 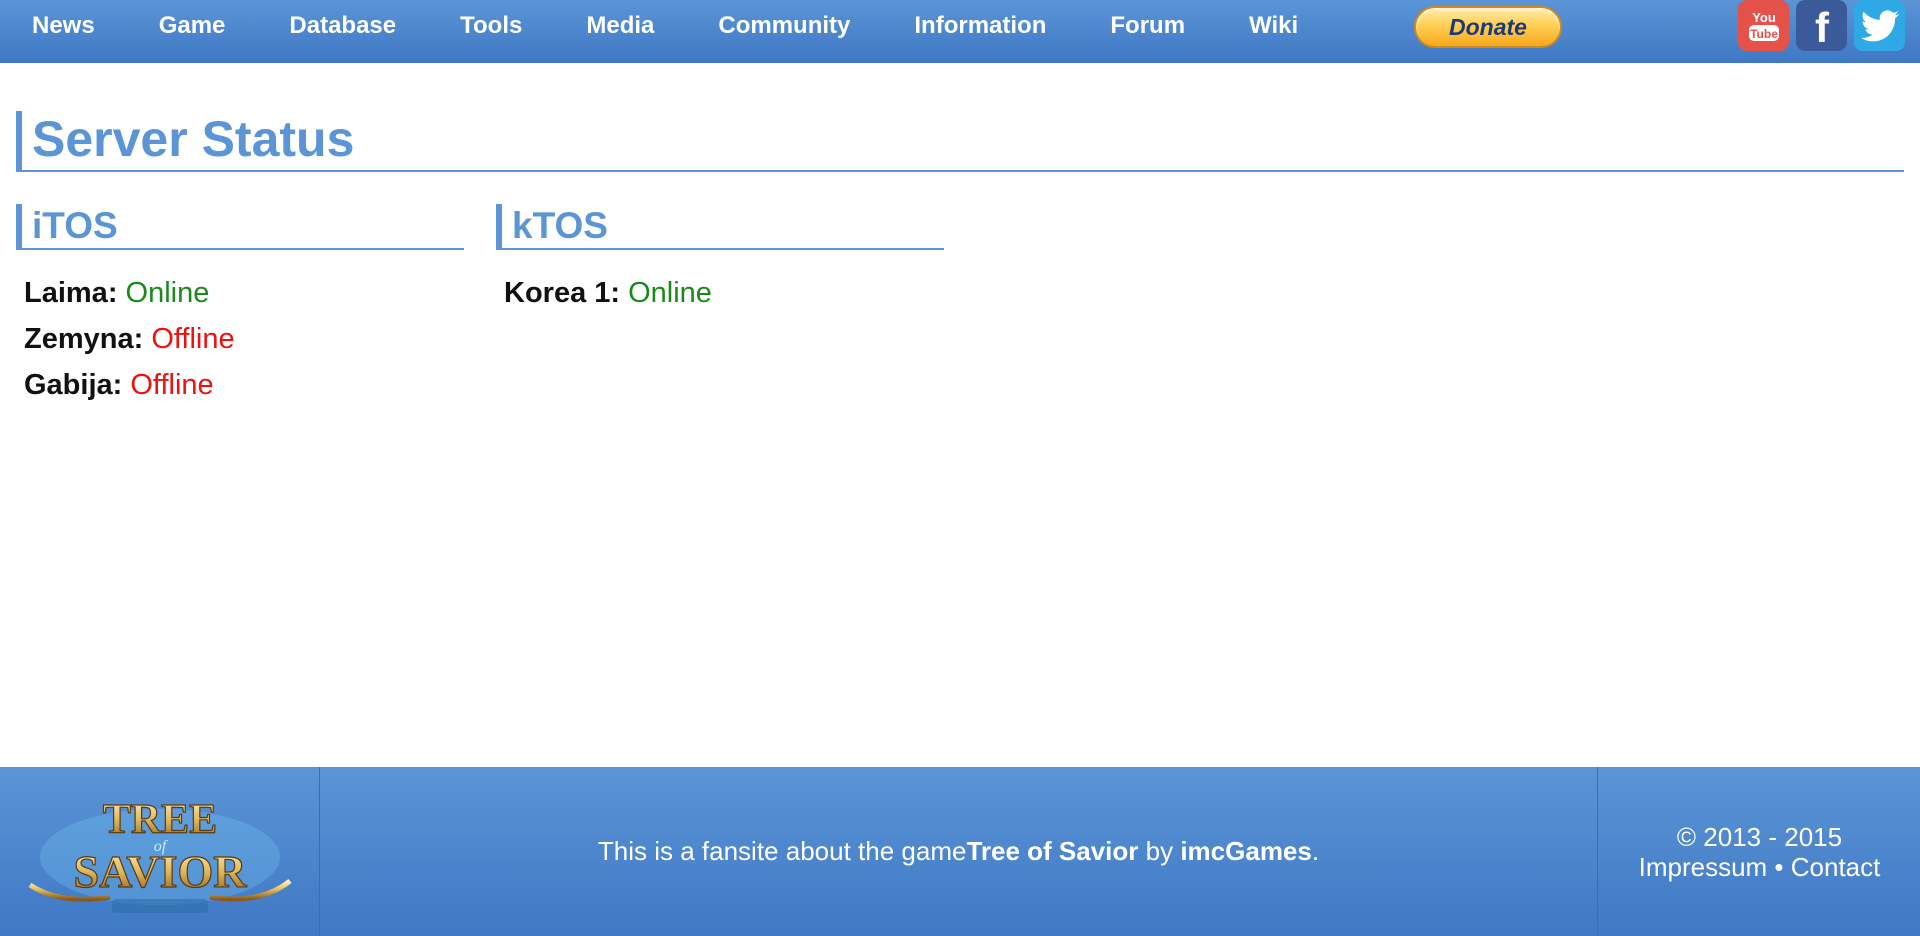 I want to click on nav-item-media: Media, so click(x=620, y=26).